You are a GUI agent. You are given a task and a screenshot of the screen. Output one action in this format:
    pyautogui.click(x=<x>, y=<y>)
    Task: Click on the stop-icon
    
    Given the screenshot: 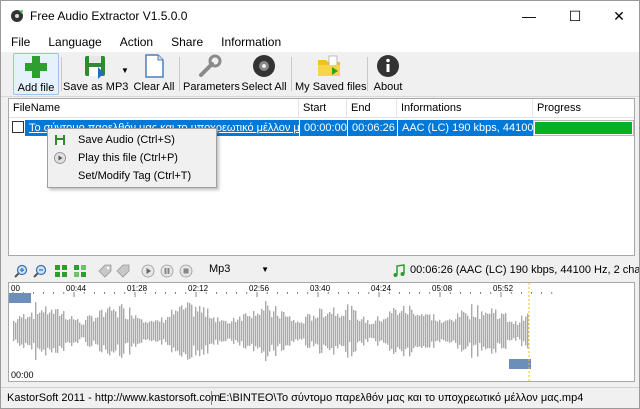 What is the action you would take?
    pyautogui.click(x=186, y=271)
    